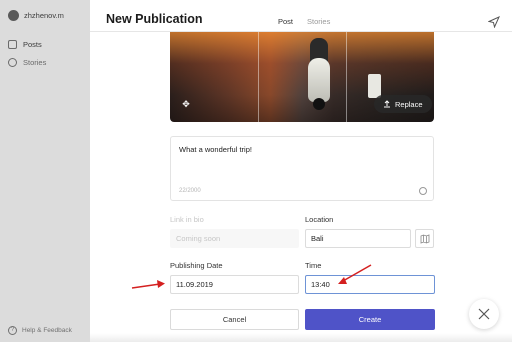 This screenshot has height=342, width=512. Describe the element at coordinates (215, 149) in the screenshot. I see `caption-text: What a wonderful trip!` at that location.